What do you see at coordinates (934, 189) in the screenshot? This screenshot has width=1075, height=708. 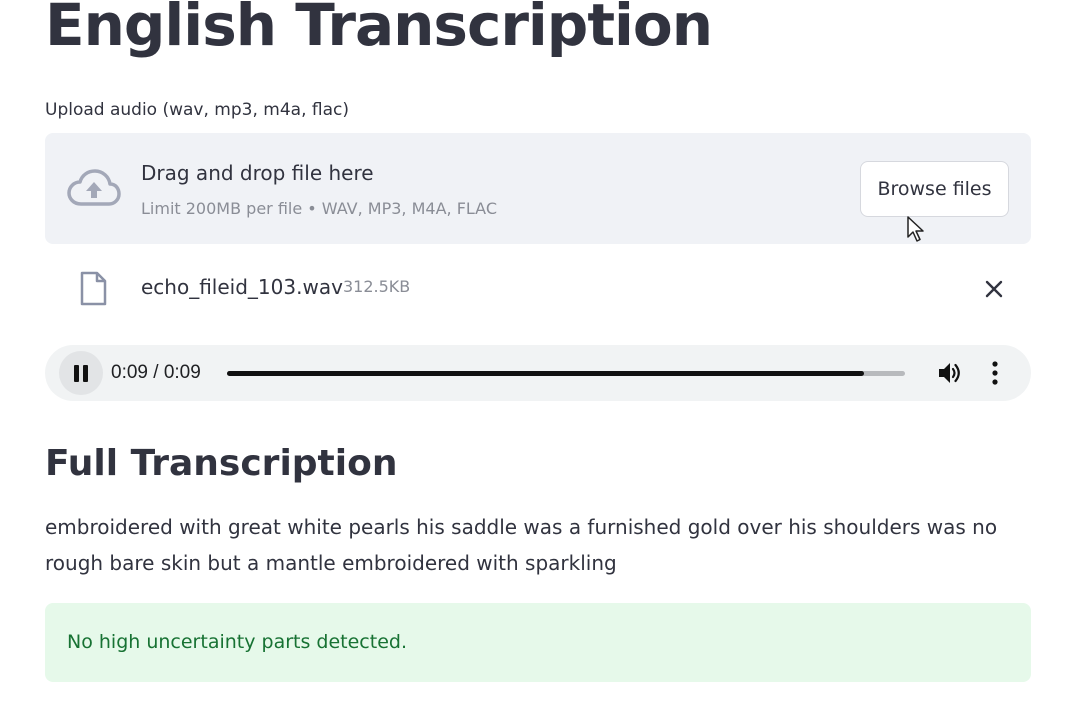 I see `browse-files-button: Browse files` at bounding box center [934, 189].